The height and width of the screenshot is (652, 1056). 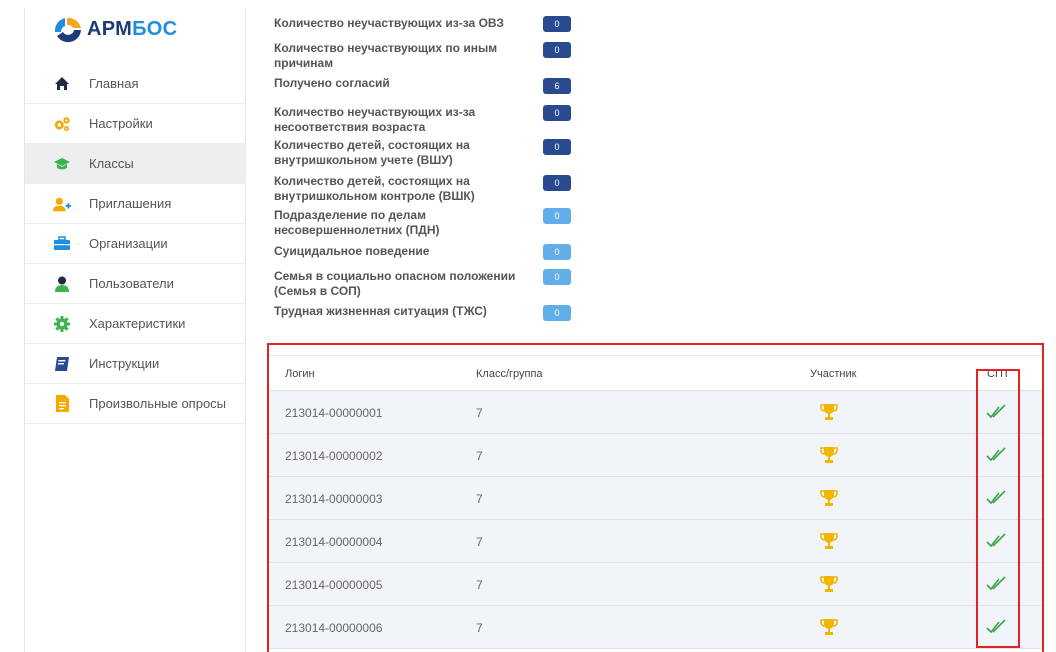 I want to click on table-row: 213014-00000006 7, so click(x=655, y=627).